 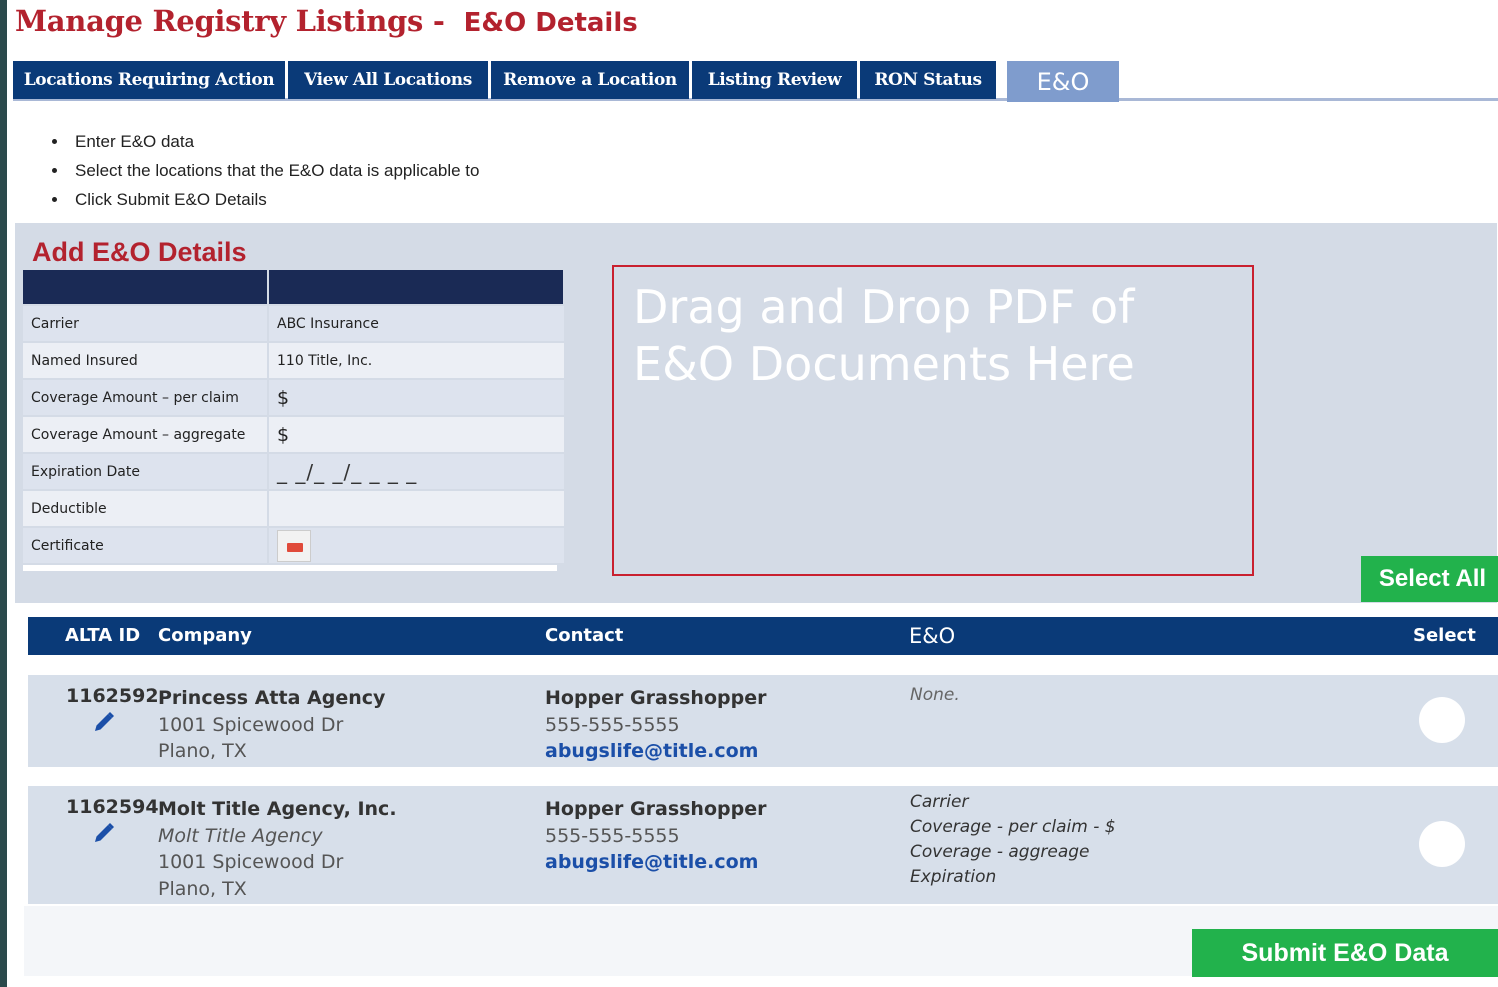 What do you see at coordinates (933, 420) in the screenshot?
I see `pdf-dropzone: Drag and Drop PDF of E&O Documents Here` at bounding box center [933, 420].